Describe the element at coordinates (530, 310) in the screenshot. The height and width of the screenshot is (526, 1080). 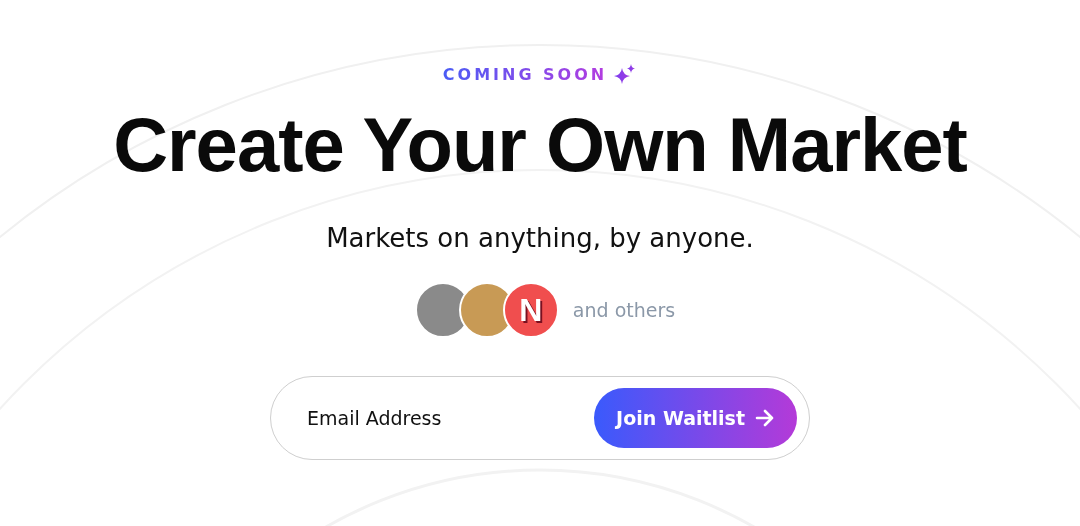
I see `logo-avatar: N` at that location.